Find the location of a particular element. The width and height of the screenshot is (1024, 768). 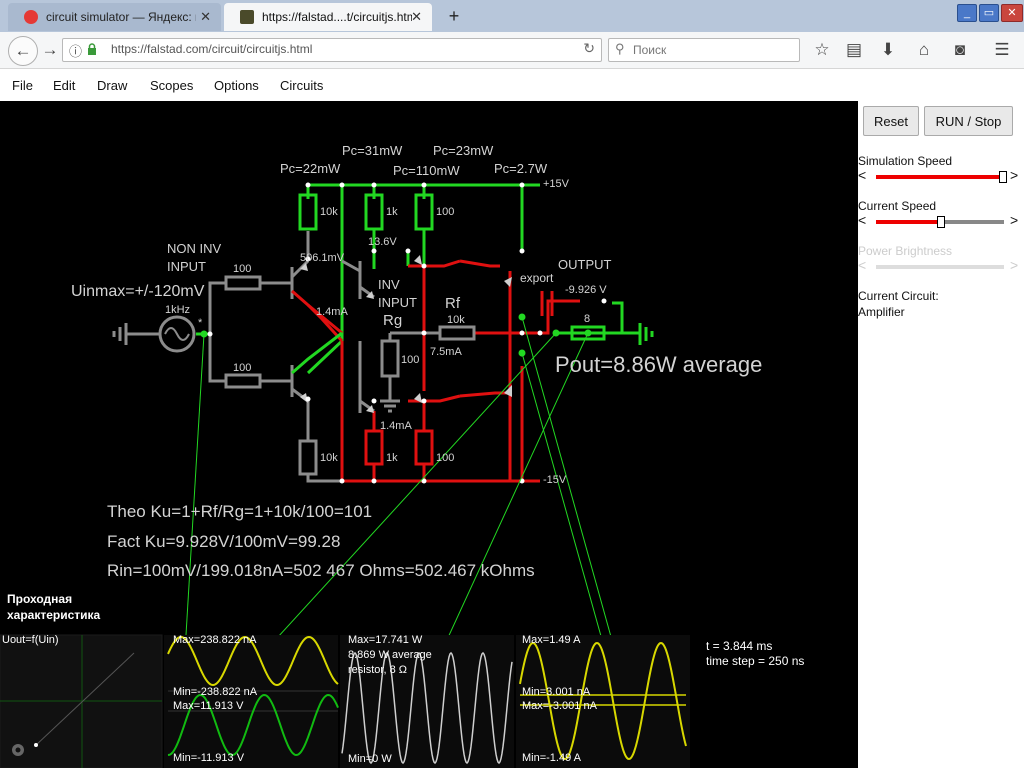

label-transfer-2: характеристика is located at coordinates (54, 615).